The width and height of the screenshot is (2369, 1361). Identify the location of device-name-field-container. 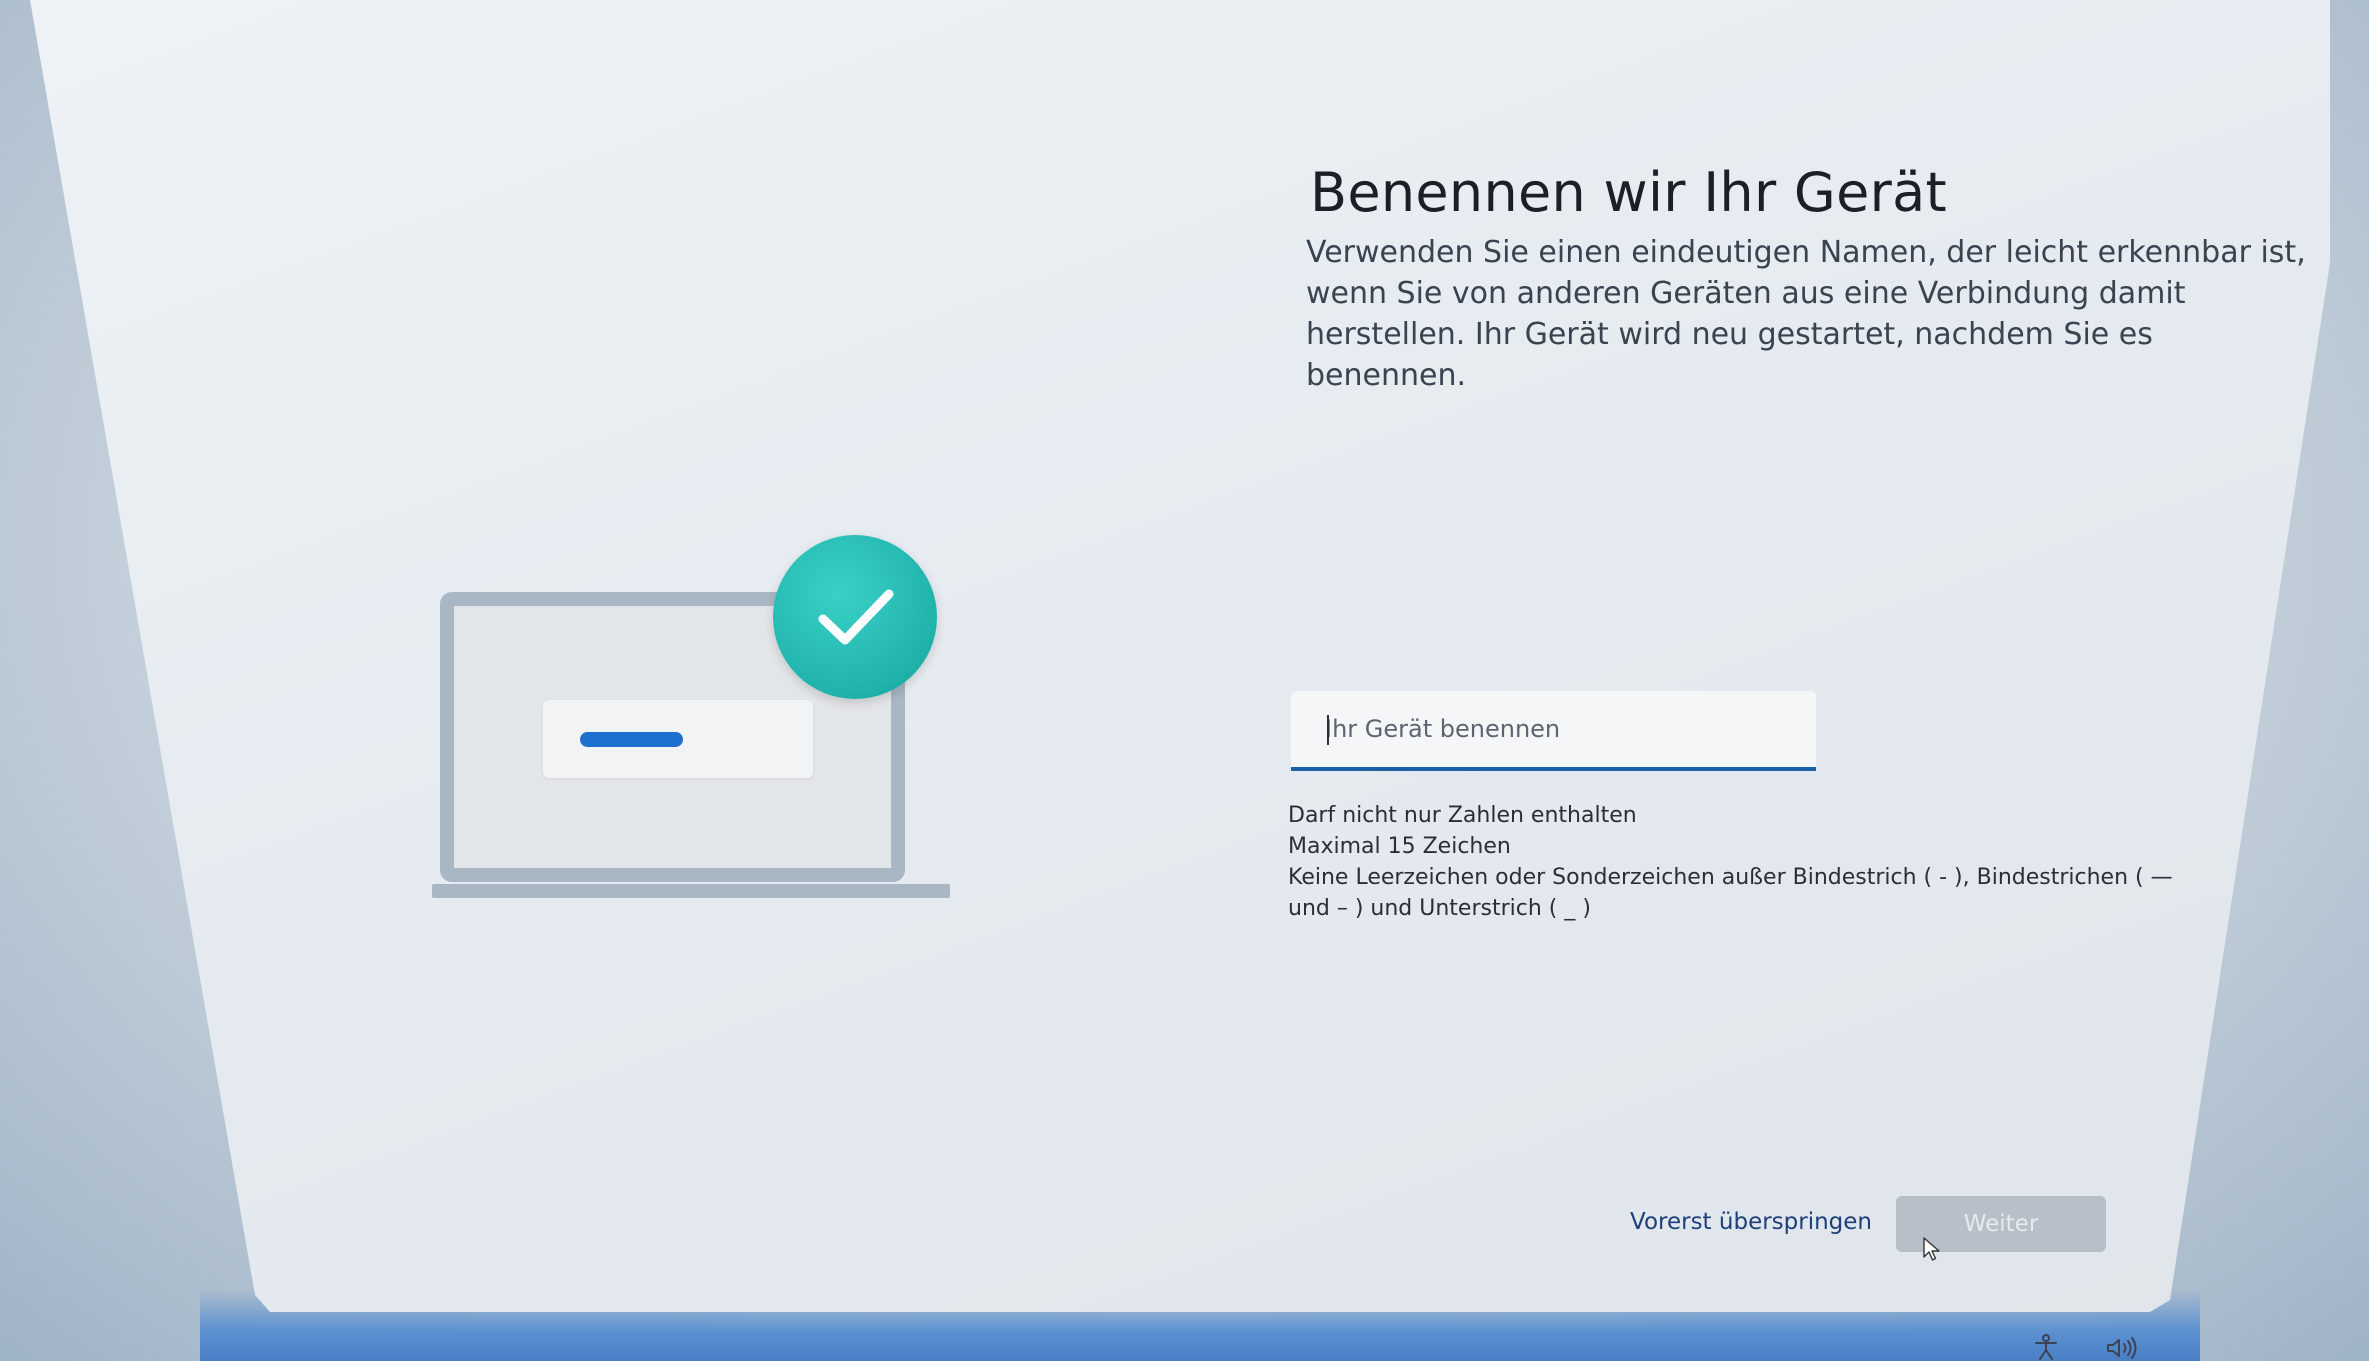
(1553, 731).